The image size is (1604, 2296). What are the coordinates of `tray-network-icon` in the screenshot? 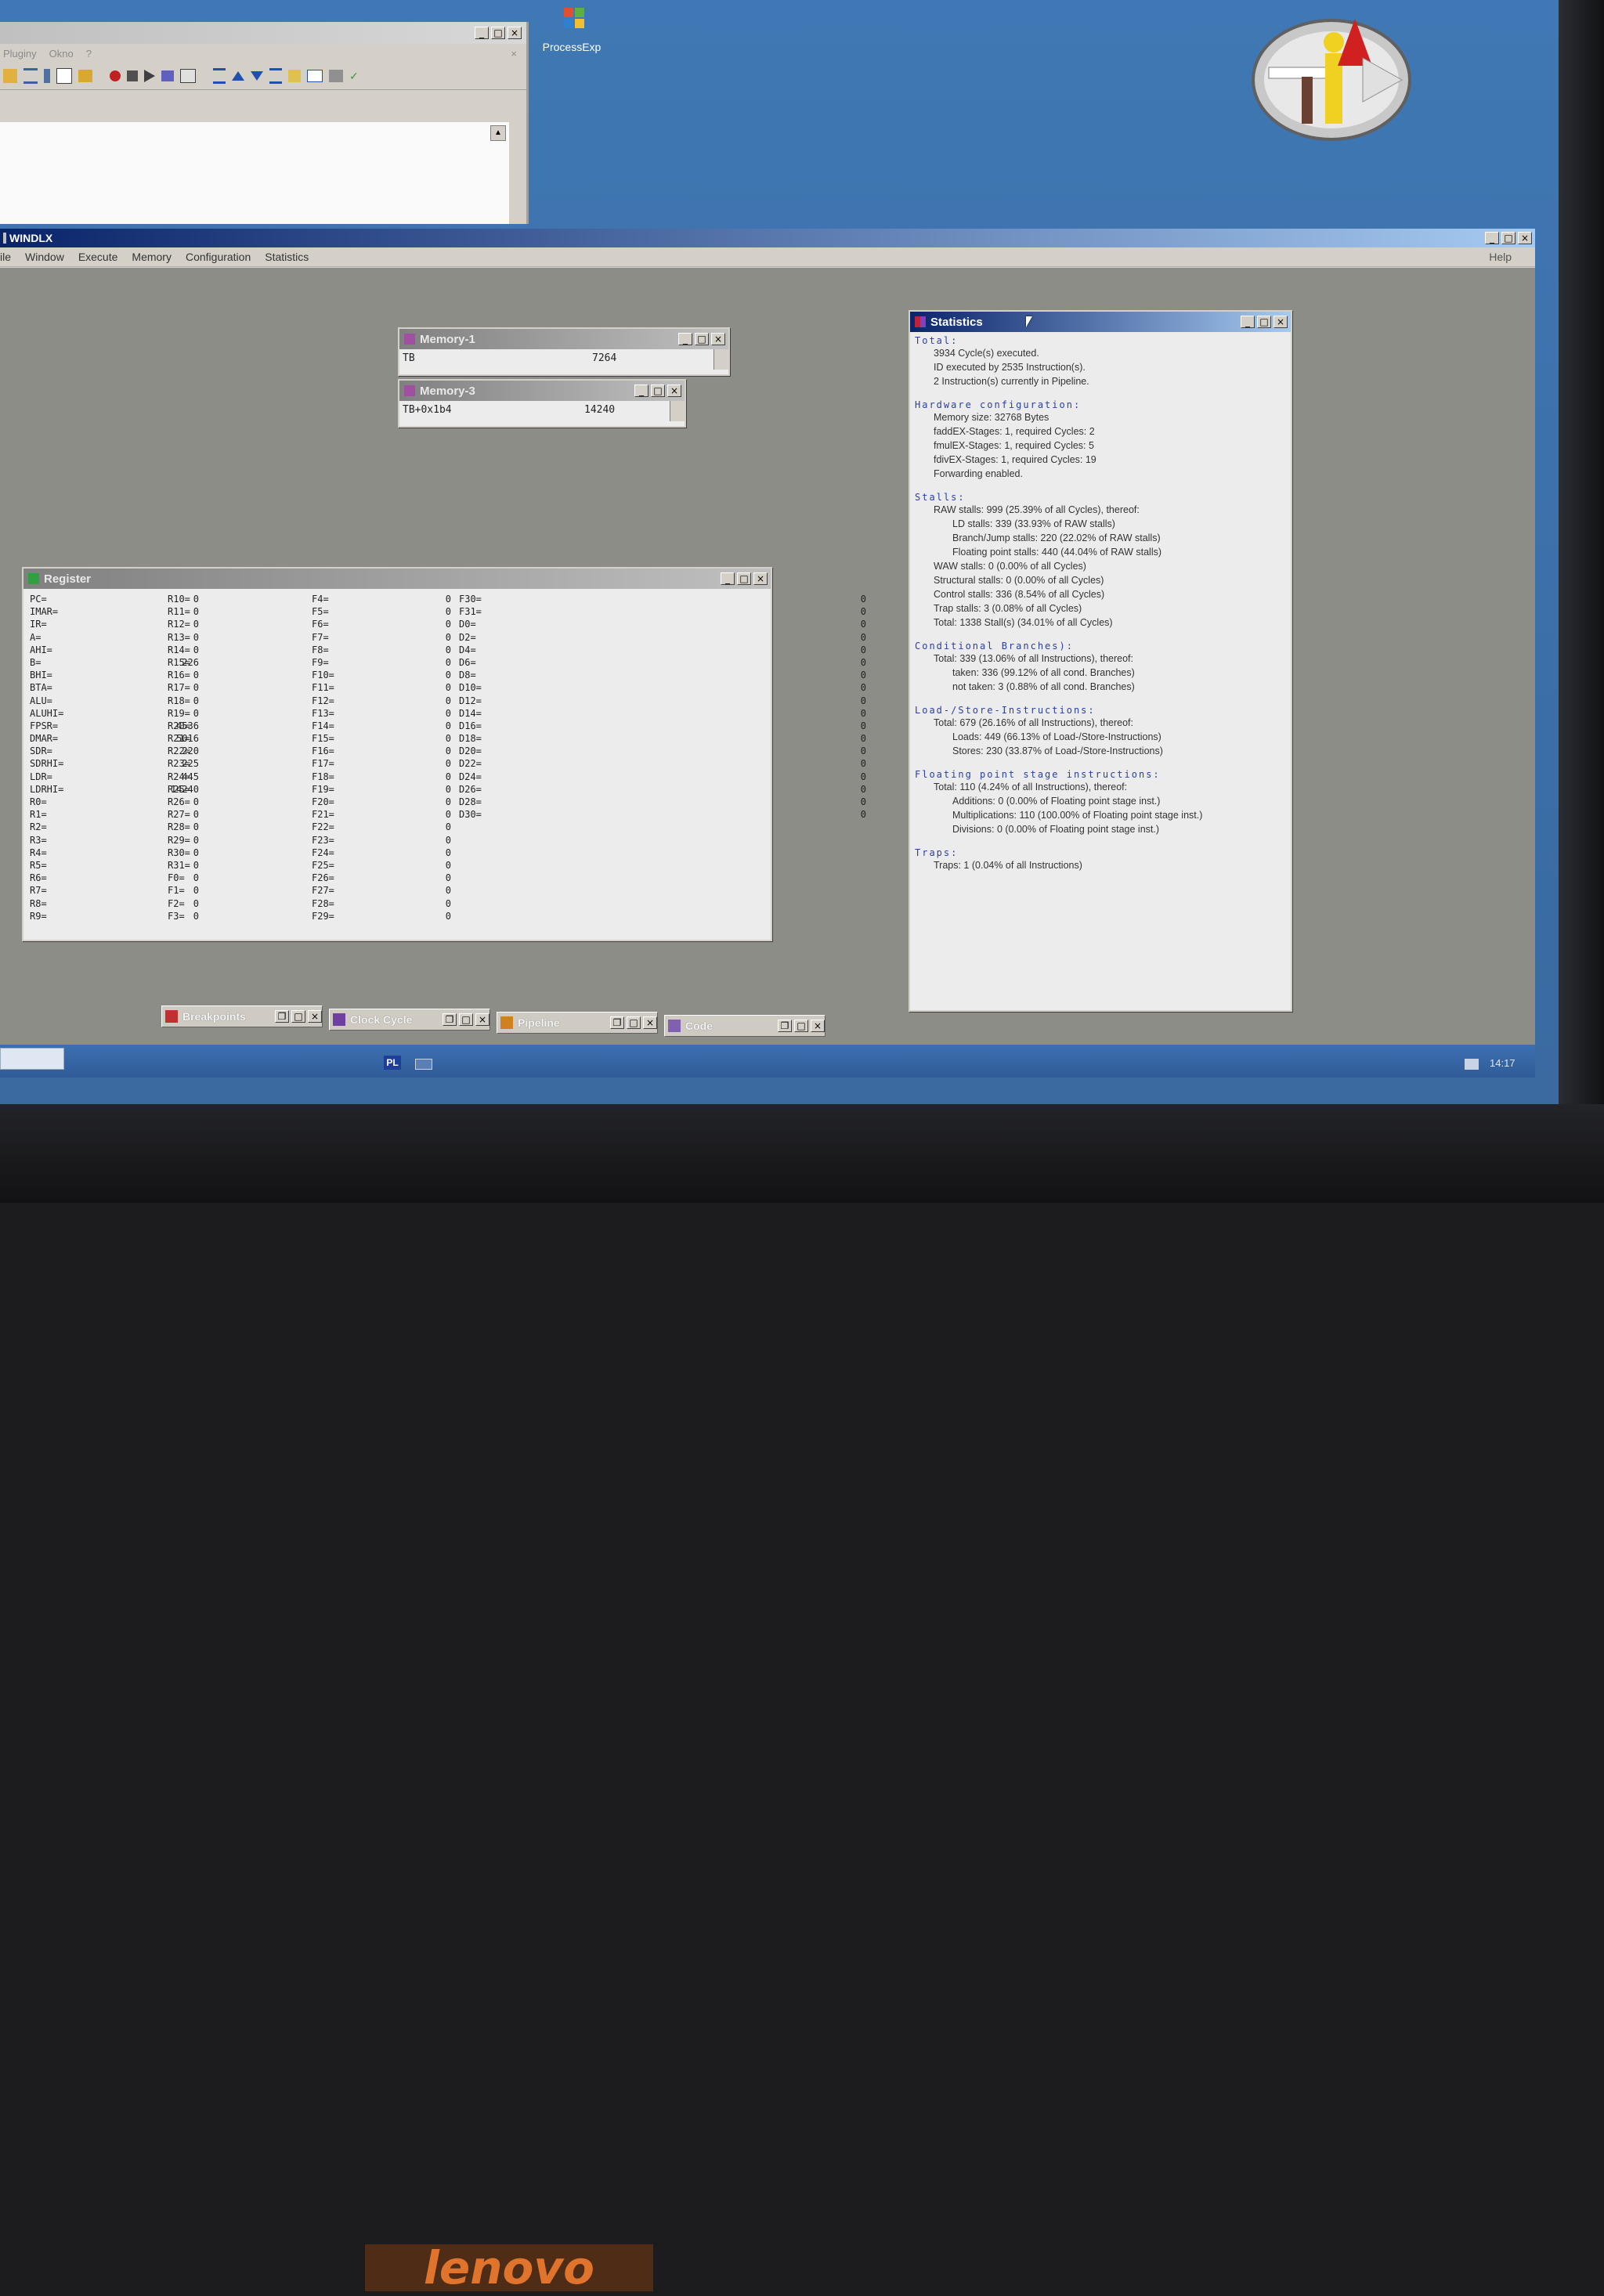 It's located at (1472, 1064).